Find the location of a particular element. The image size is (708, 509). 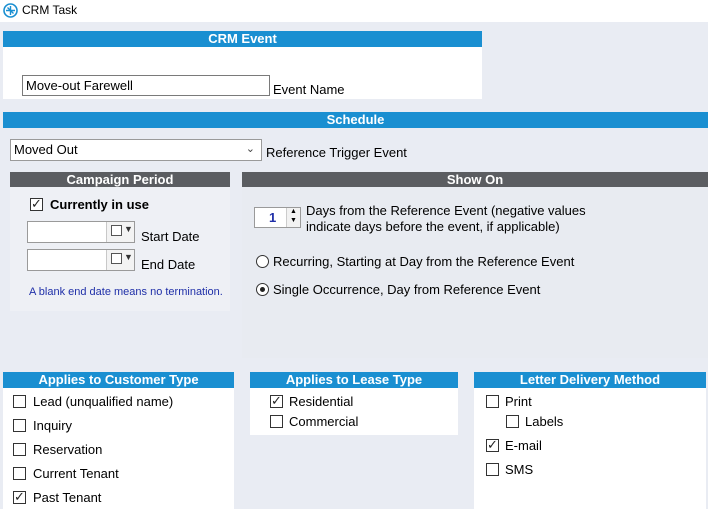

crm-event-panel: CRM Event Move-out Farewell Event Name is located at coordinates (242, 65).